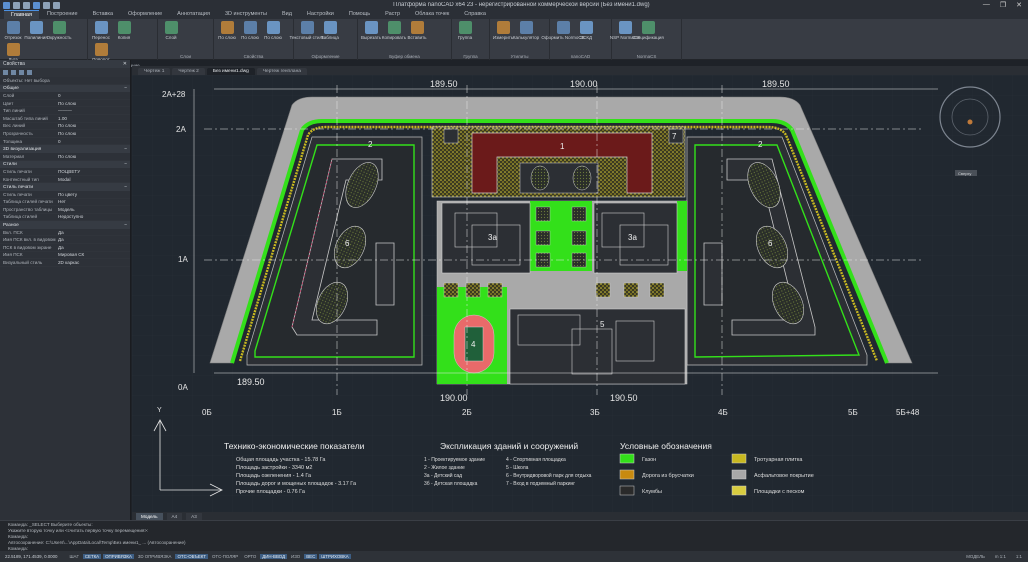 The height and width of the screenshot is (562, 1028). I want to click on ribbon-tool-button: Окружность, so click(59, 30).